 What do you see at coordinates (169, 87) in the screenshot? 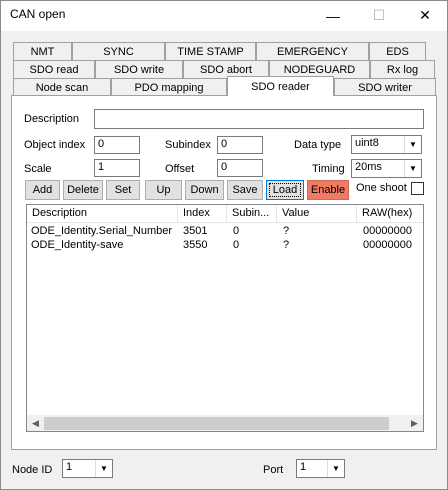
I see `tab-pdo-mapping: PDO mapping` at bounding box center [169, 87].